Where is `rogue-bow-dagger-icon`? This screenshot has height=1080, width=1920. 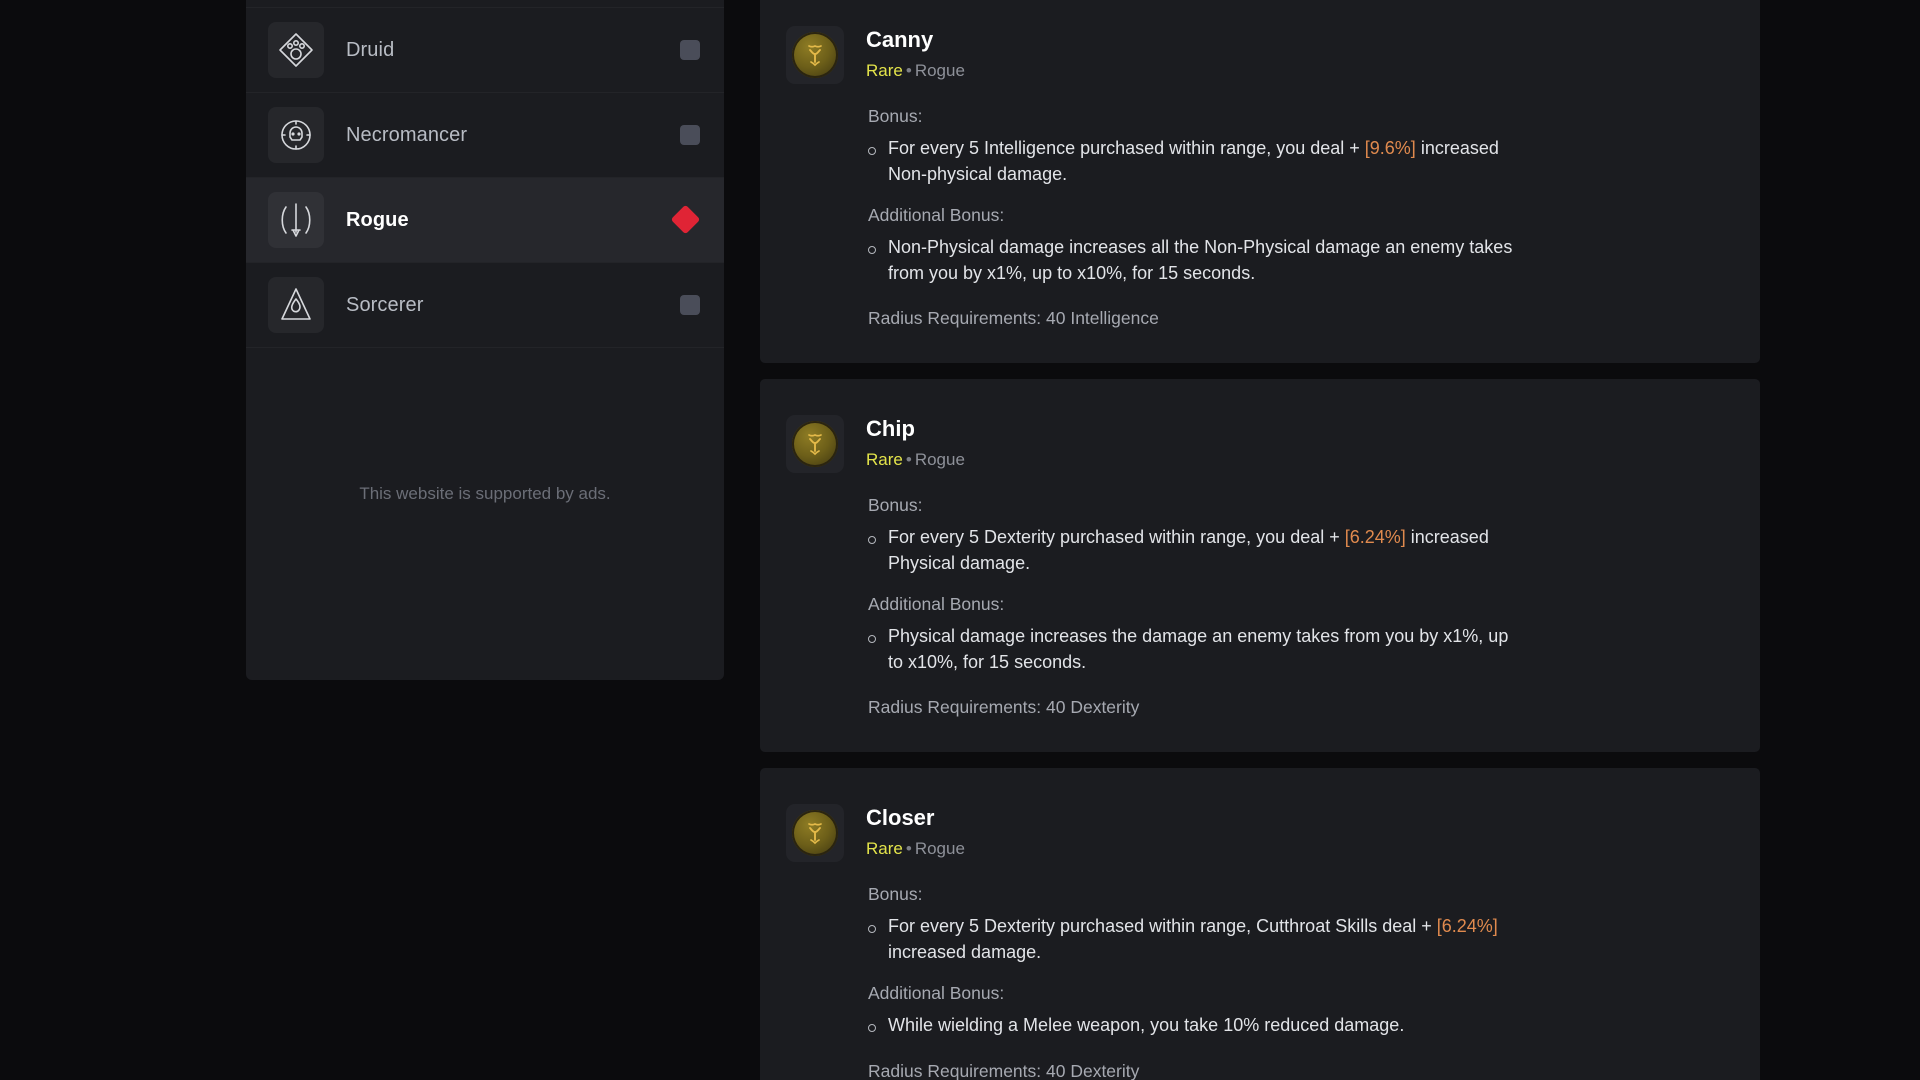
rogue-bow-dagger-icon is located at coordinates (296, 220).